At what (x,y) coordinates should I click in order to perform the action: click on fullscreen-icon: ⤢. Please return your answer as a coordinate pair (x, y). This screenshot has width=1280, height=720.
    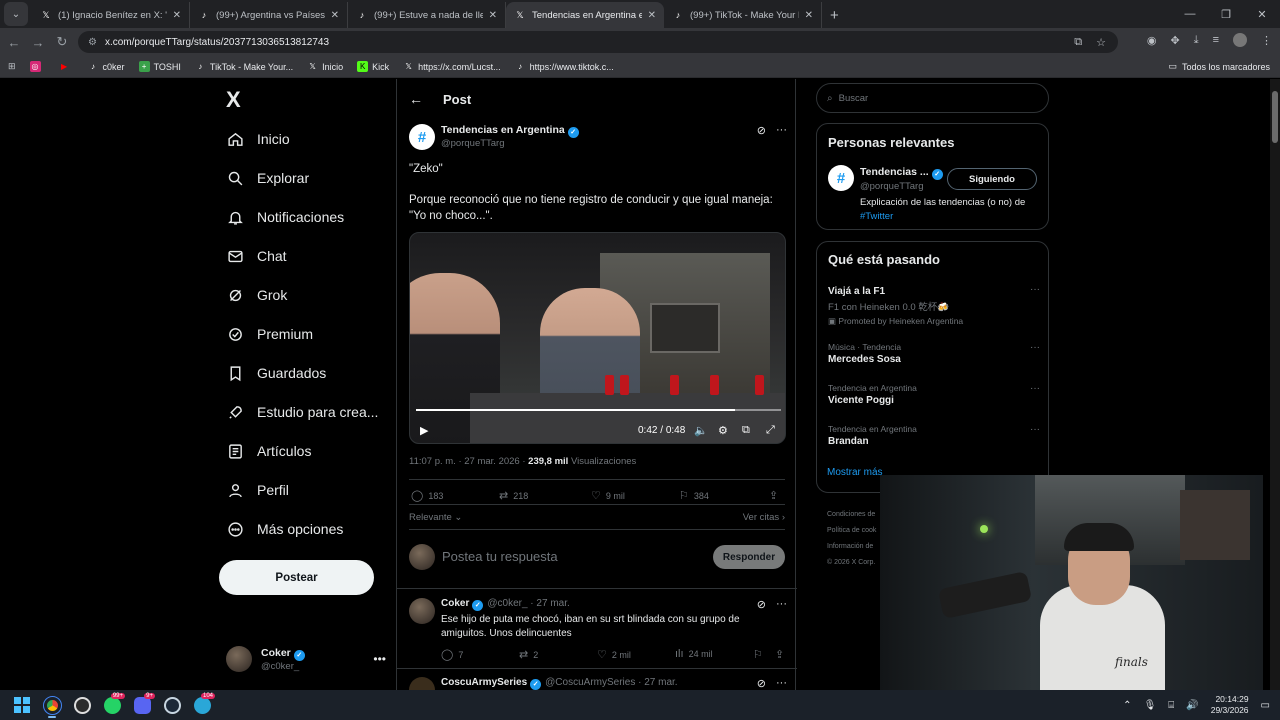
    Looking at the image, I should click on (770, 430).